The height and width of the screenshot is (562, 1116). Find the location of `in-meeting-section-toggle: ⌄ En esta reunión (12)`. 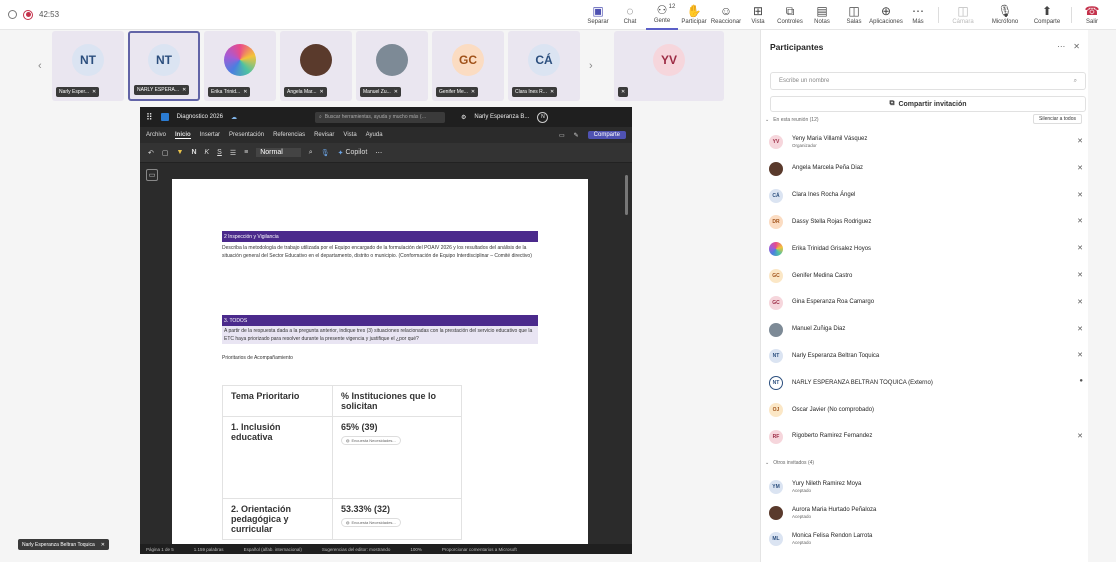

in-meeting-section-toggle: ⌄ En esta reunión (12) is located at coordinates (792, 120).